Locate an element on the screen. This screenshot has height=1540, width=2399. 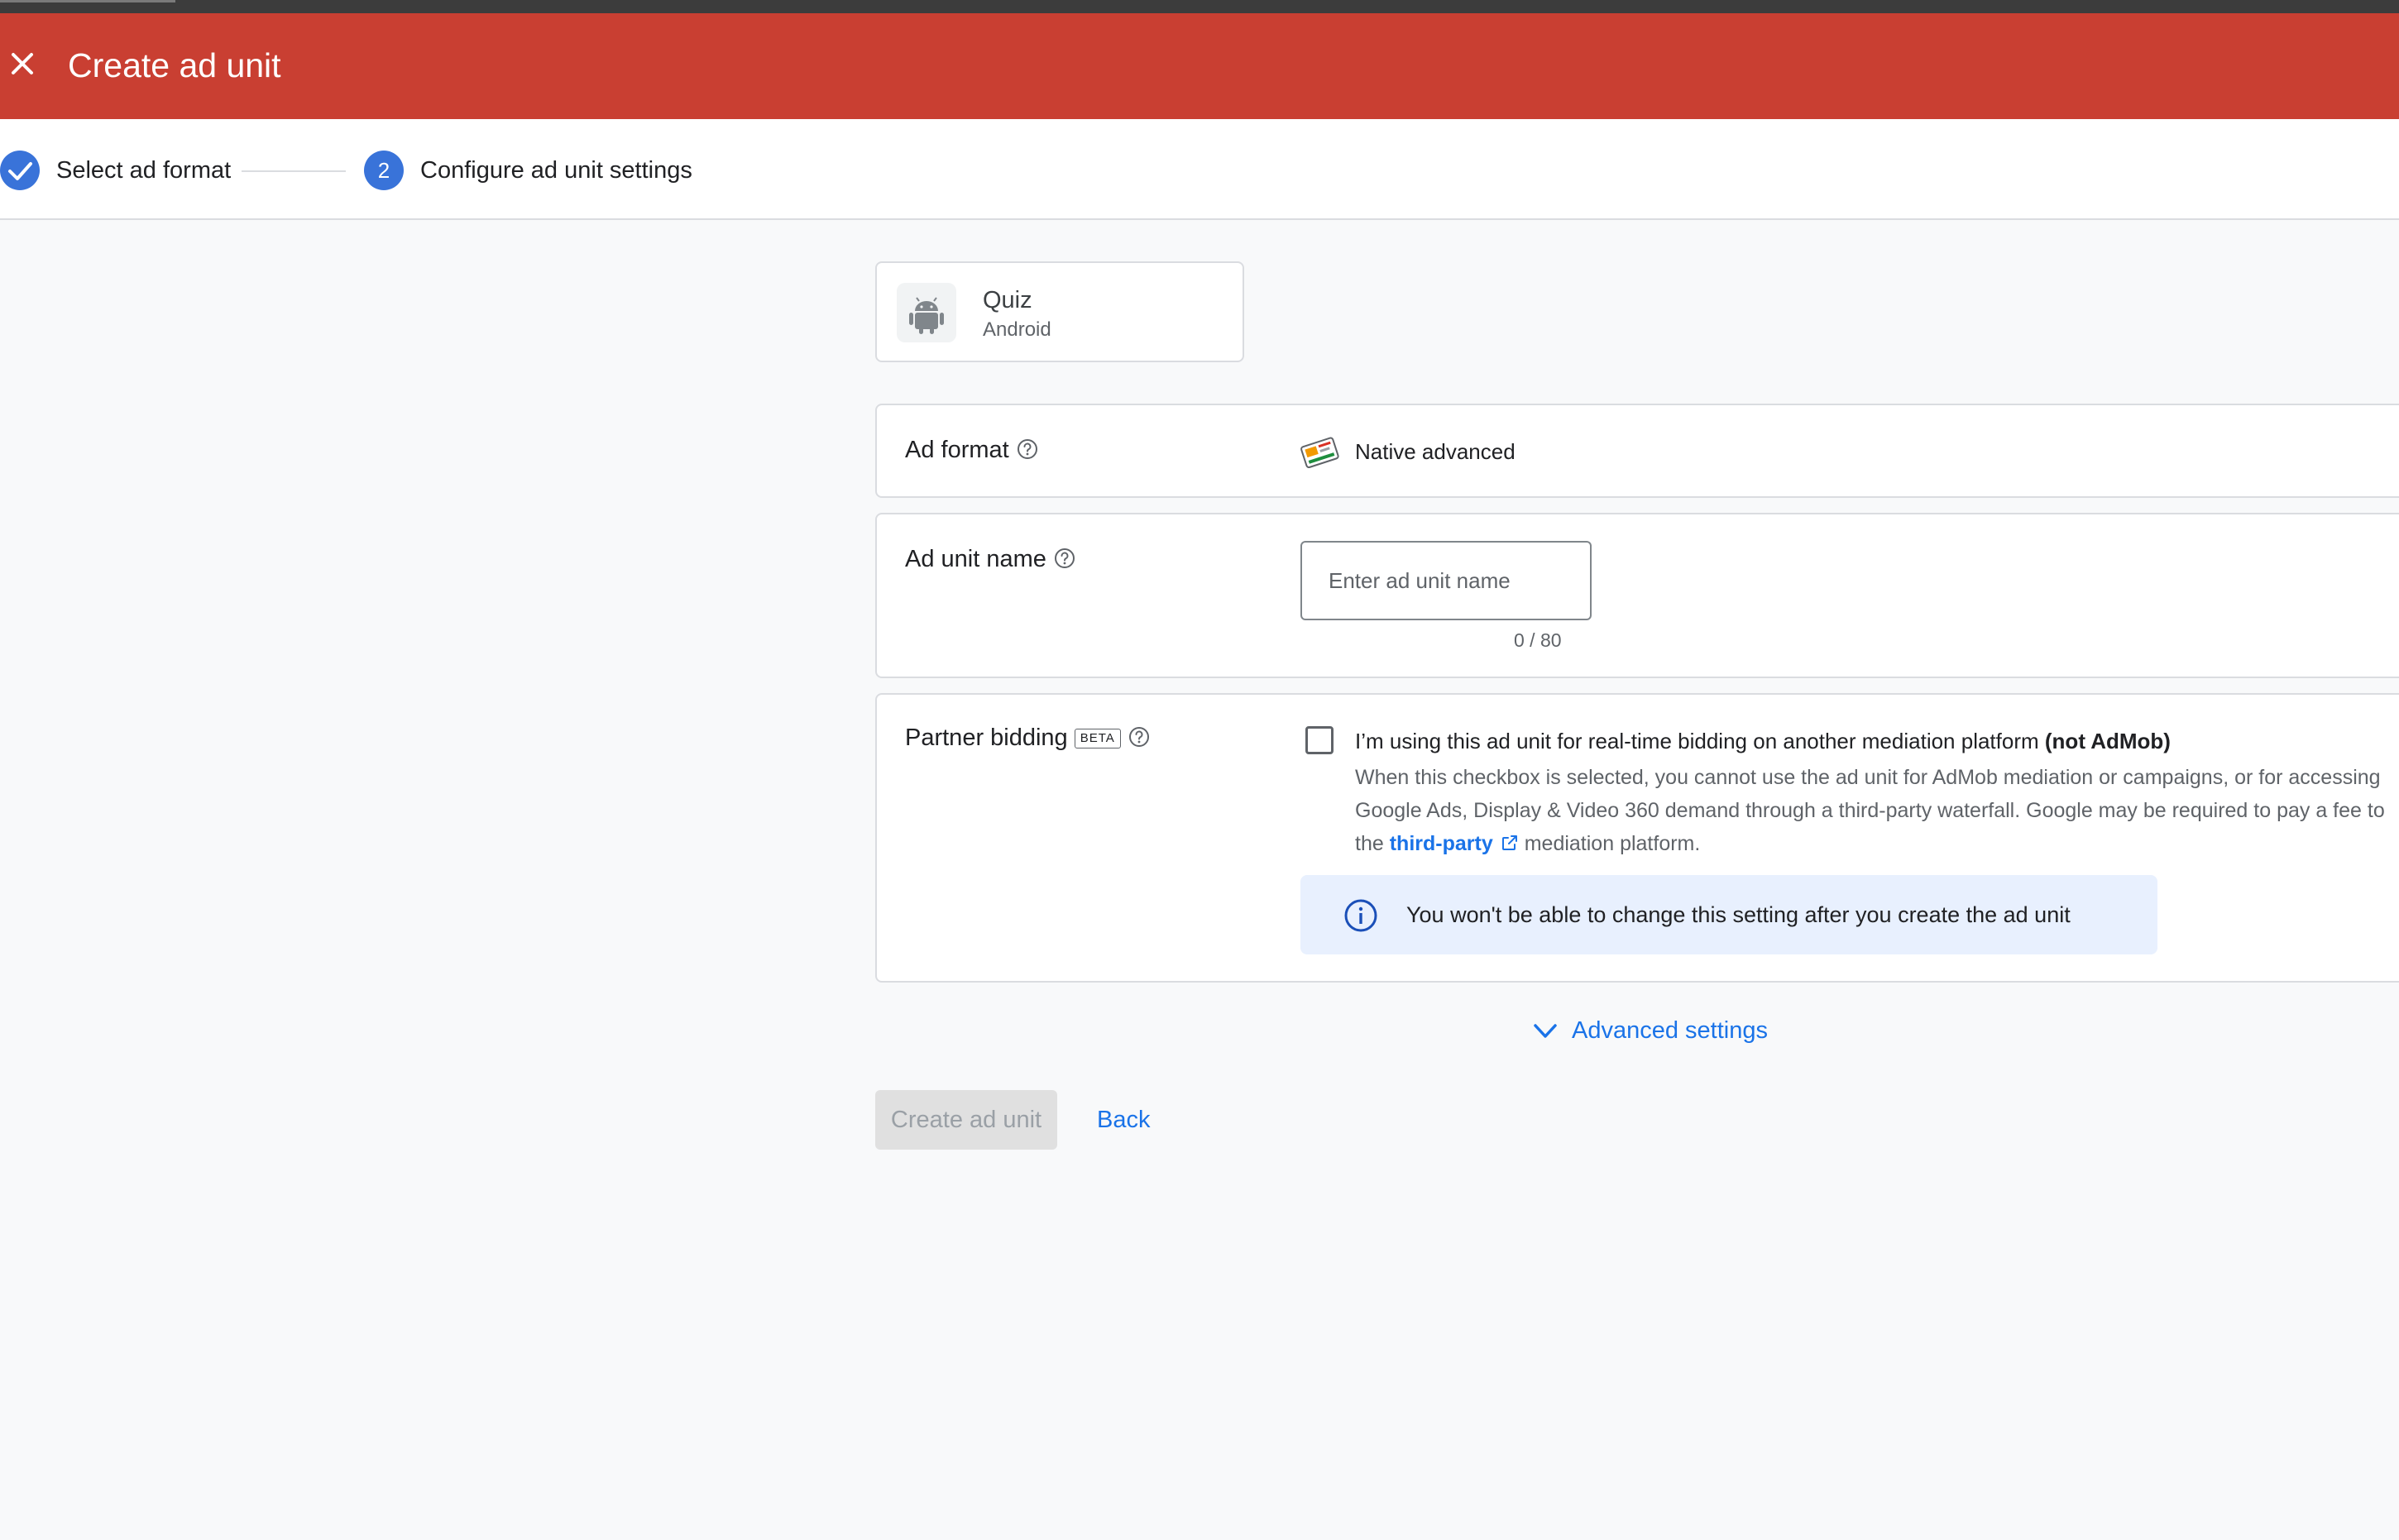
ad-unit-name-row: Ad unit name 0 / 80 is located at coordinates (1637, 595).